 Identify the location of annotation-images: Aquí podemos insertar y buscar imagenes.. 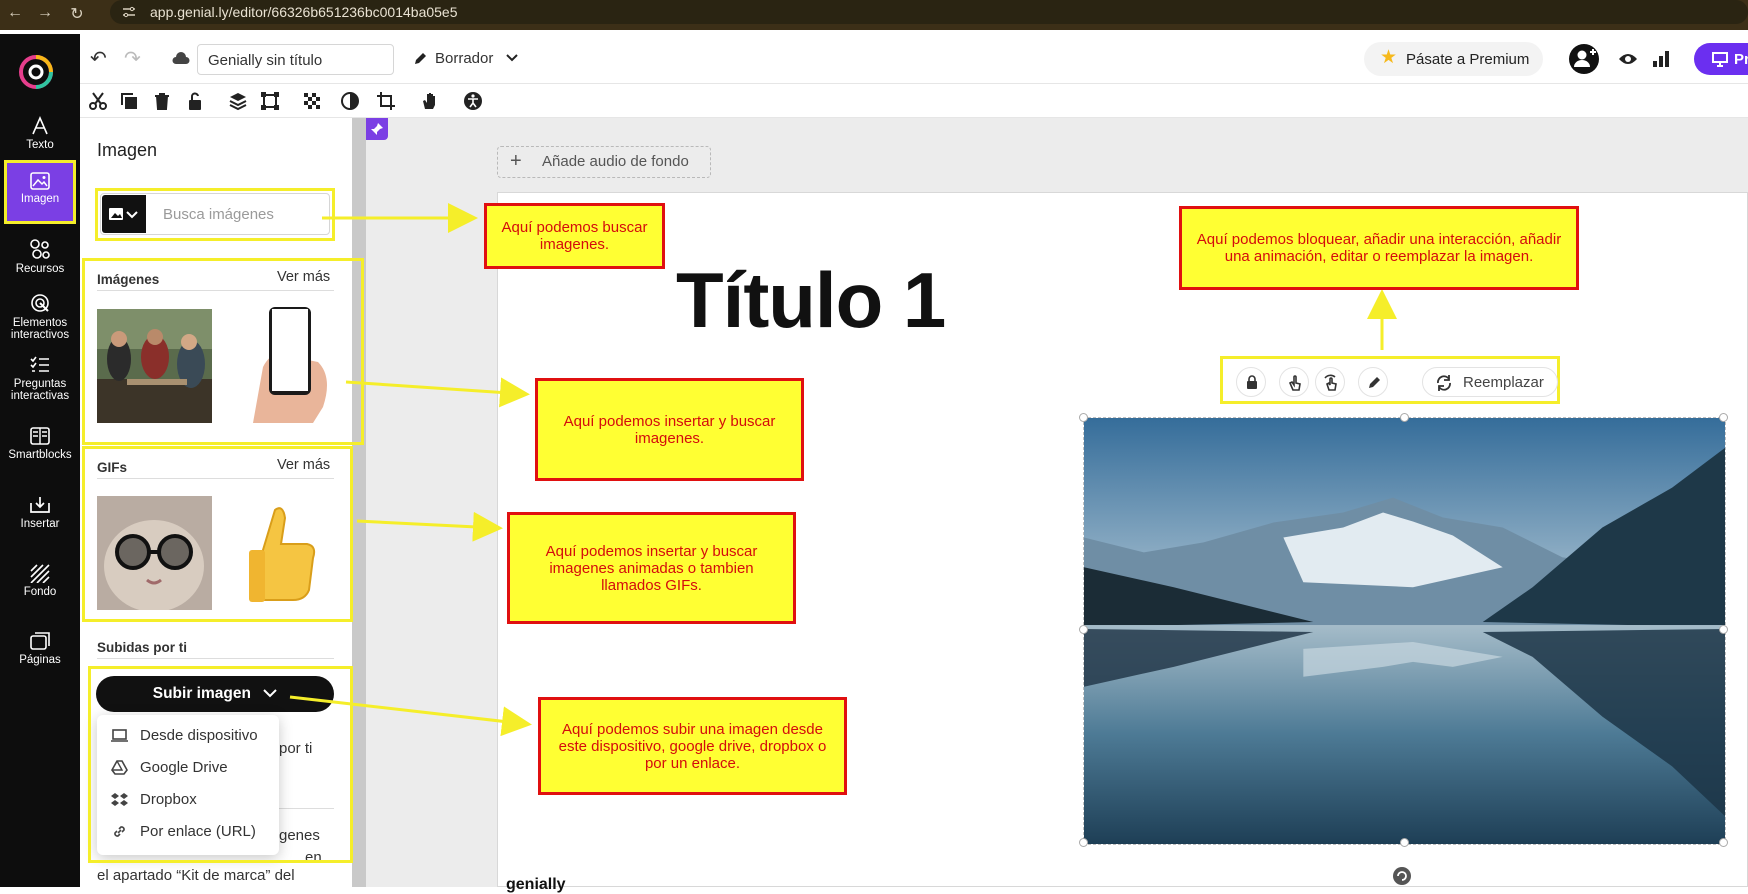
(669, 429).